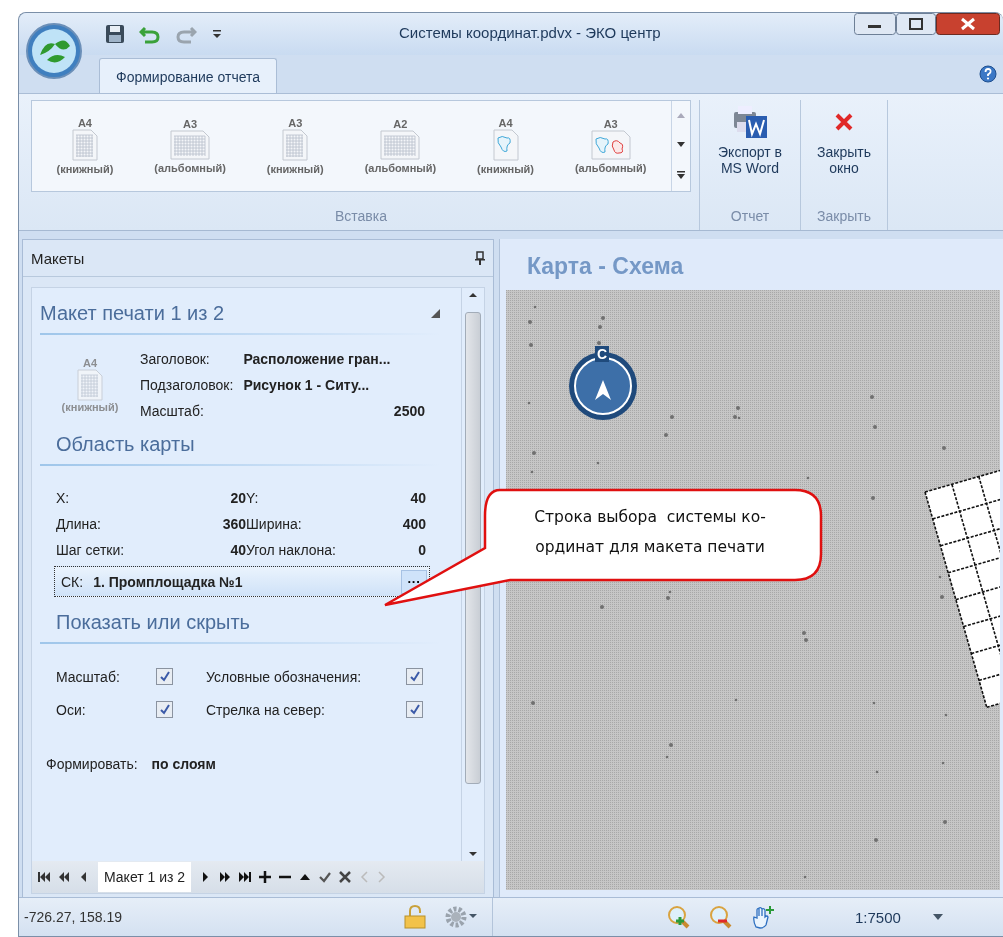 The width and height of the screenshot is (1003, 937). Describe the element at coordinates (750, 216) in the screenshot. I see `group-label: Отчет` at that location.